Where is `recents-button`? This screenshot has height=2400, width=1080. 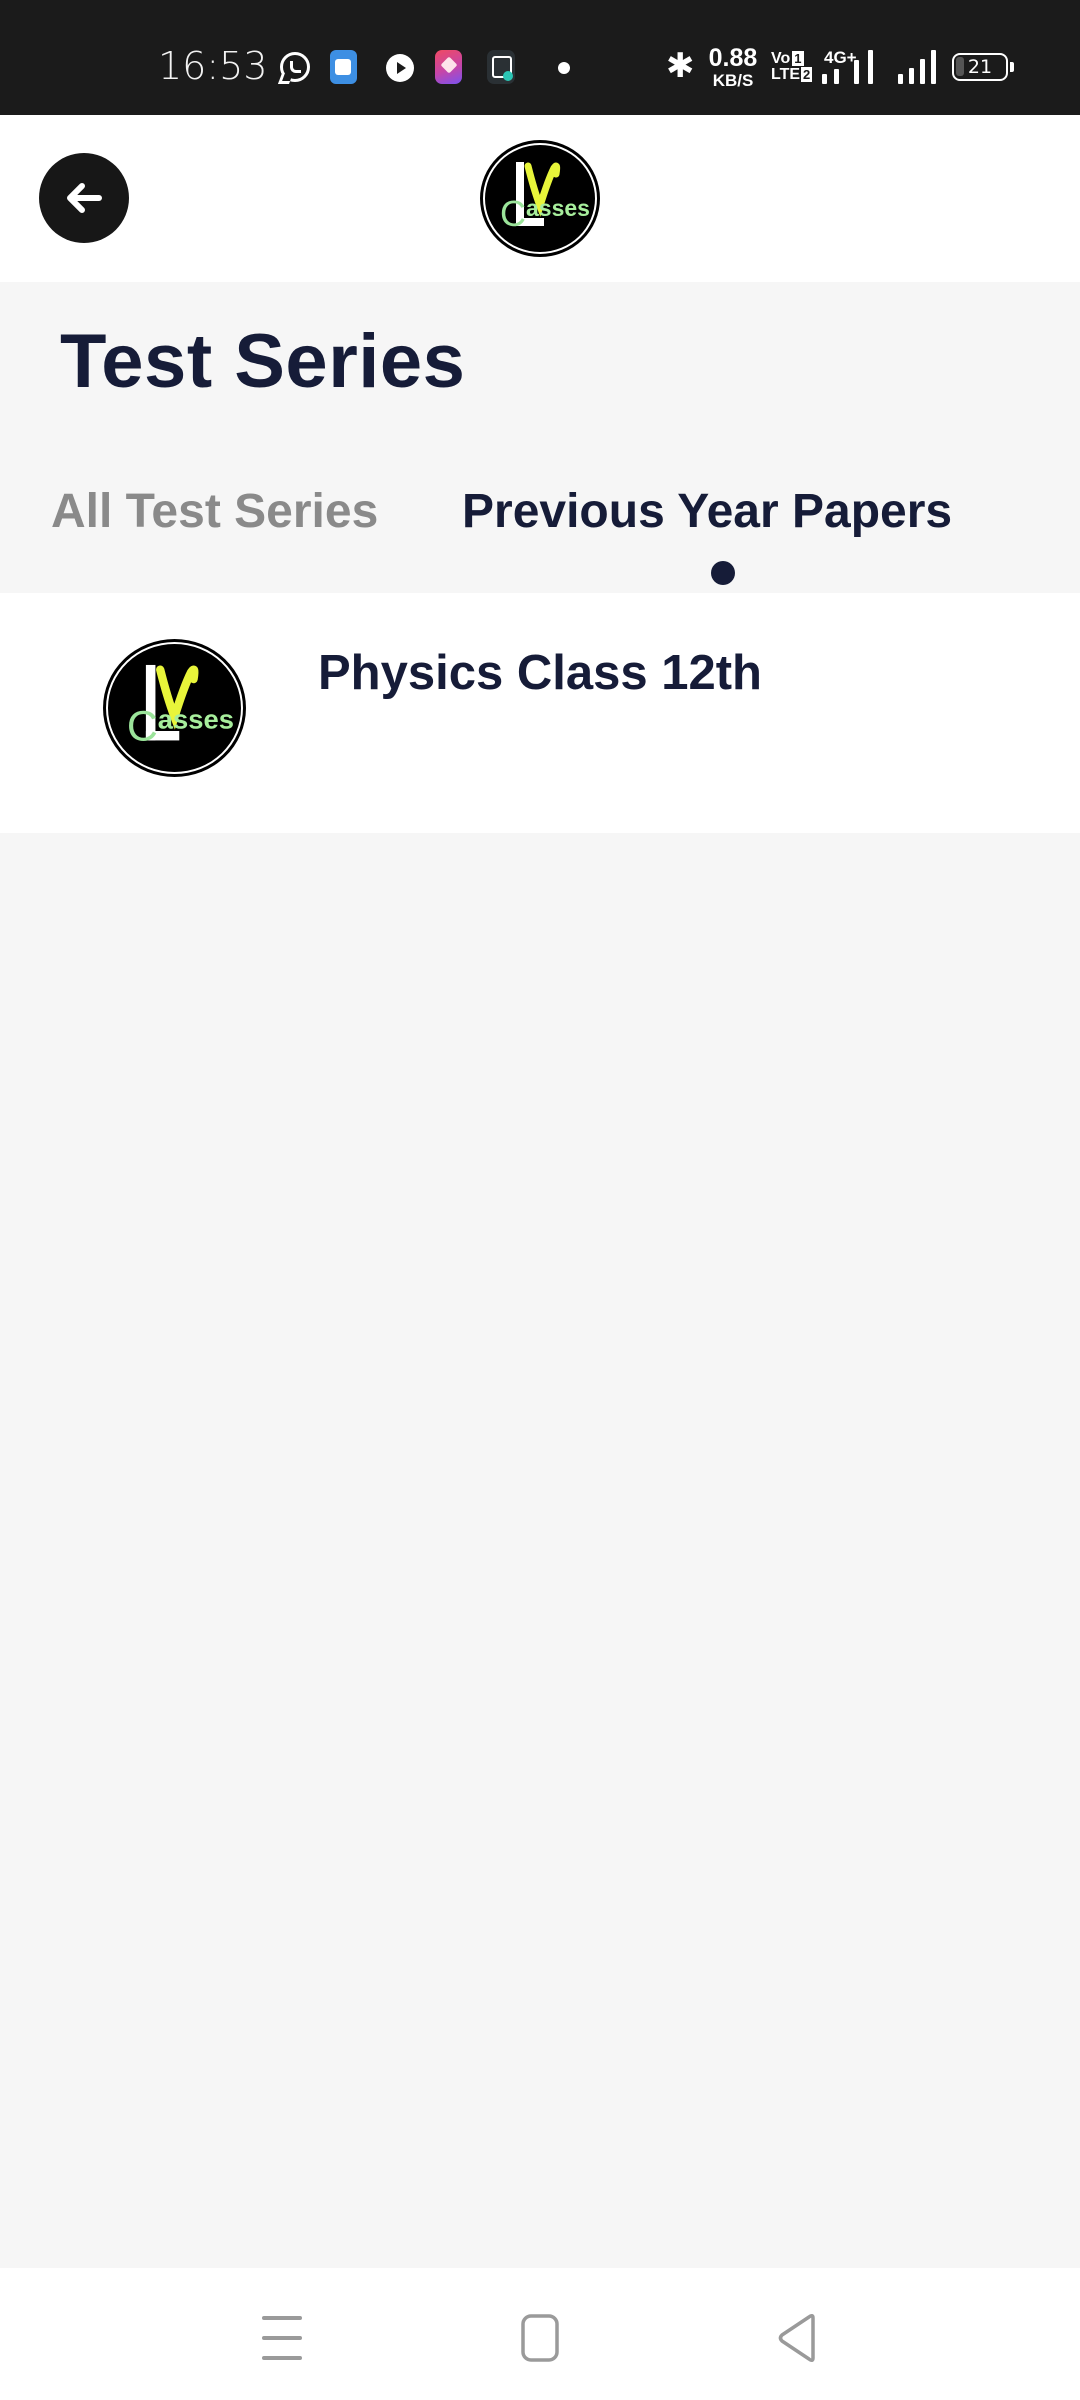 recents-button is located at coordinates (282, 2338).